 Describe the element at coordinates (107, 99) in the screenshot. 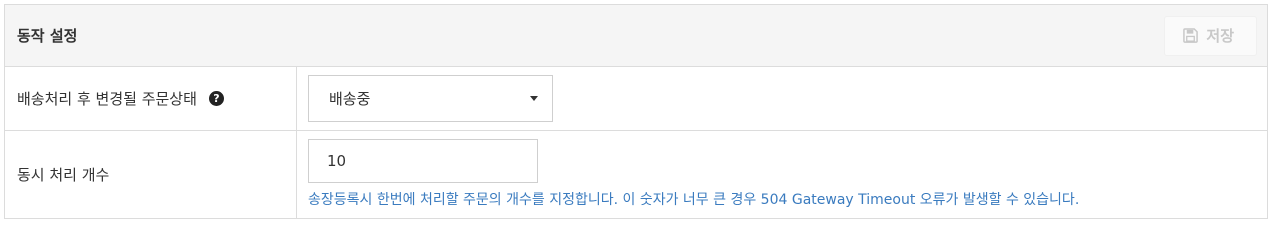

I see `order-status-label: 배송처리 후 변경될 주문상태` at that location.